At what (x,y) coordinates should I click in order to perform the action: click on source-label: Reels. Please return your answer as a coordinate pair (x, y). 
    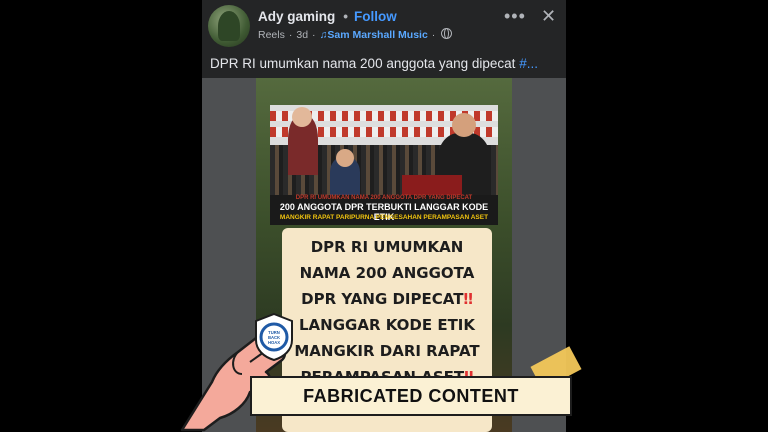
    Looking at the image, I should click on (271, 35).